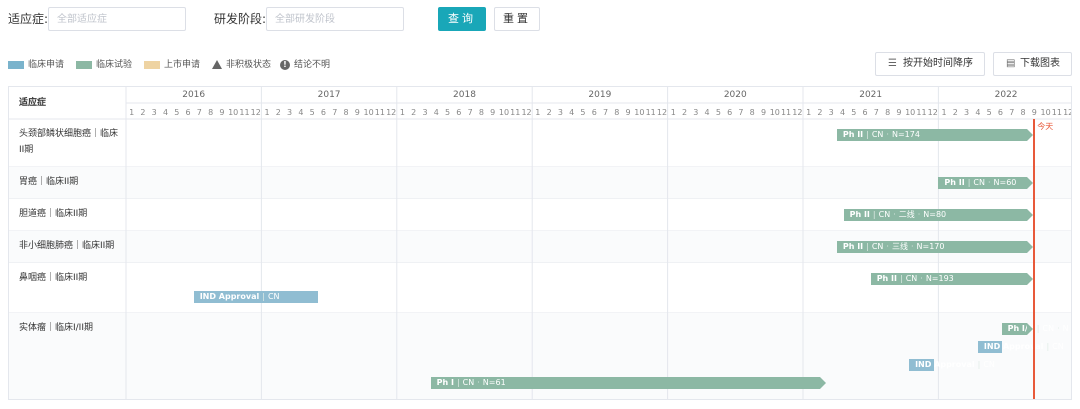 The image size is (1080, 409). Describe the element at coordinates (628, 383) in the screenshot. I see `clinical-trial-bar: Ph I | CN · N=61` at that location.